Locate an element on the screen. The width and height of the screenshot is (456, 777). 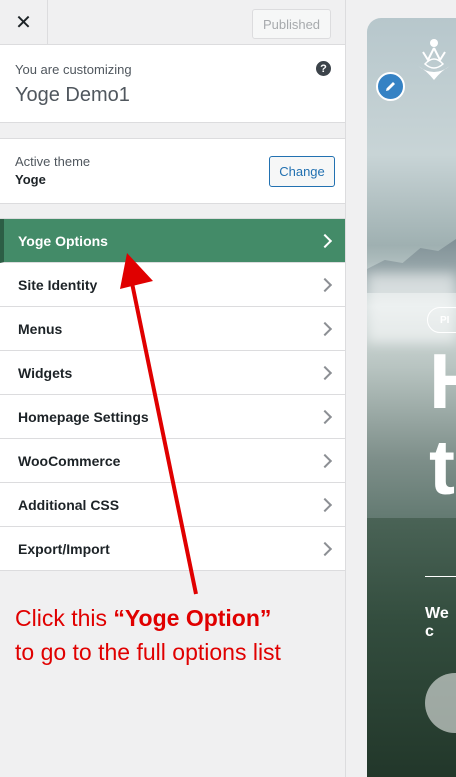
pencil-icon is located at coordinates (390, 86).